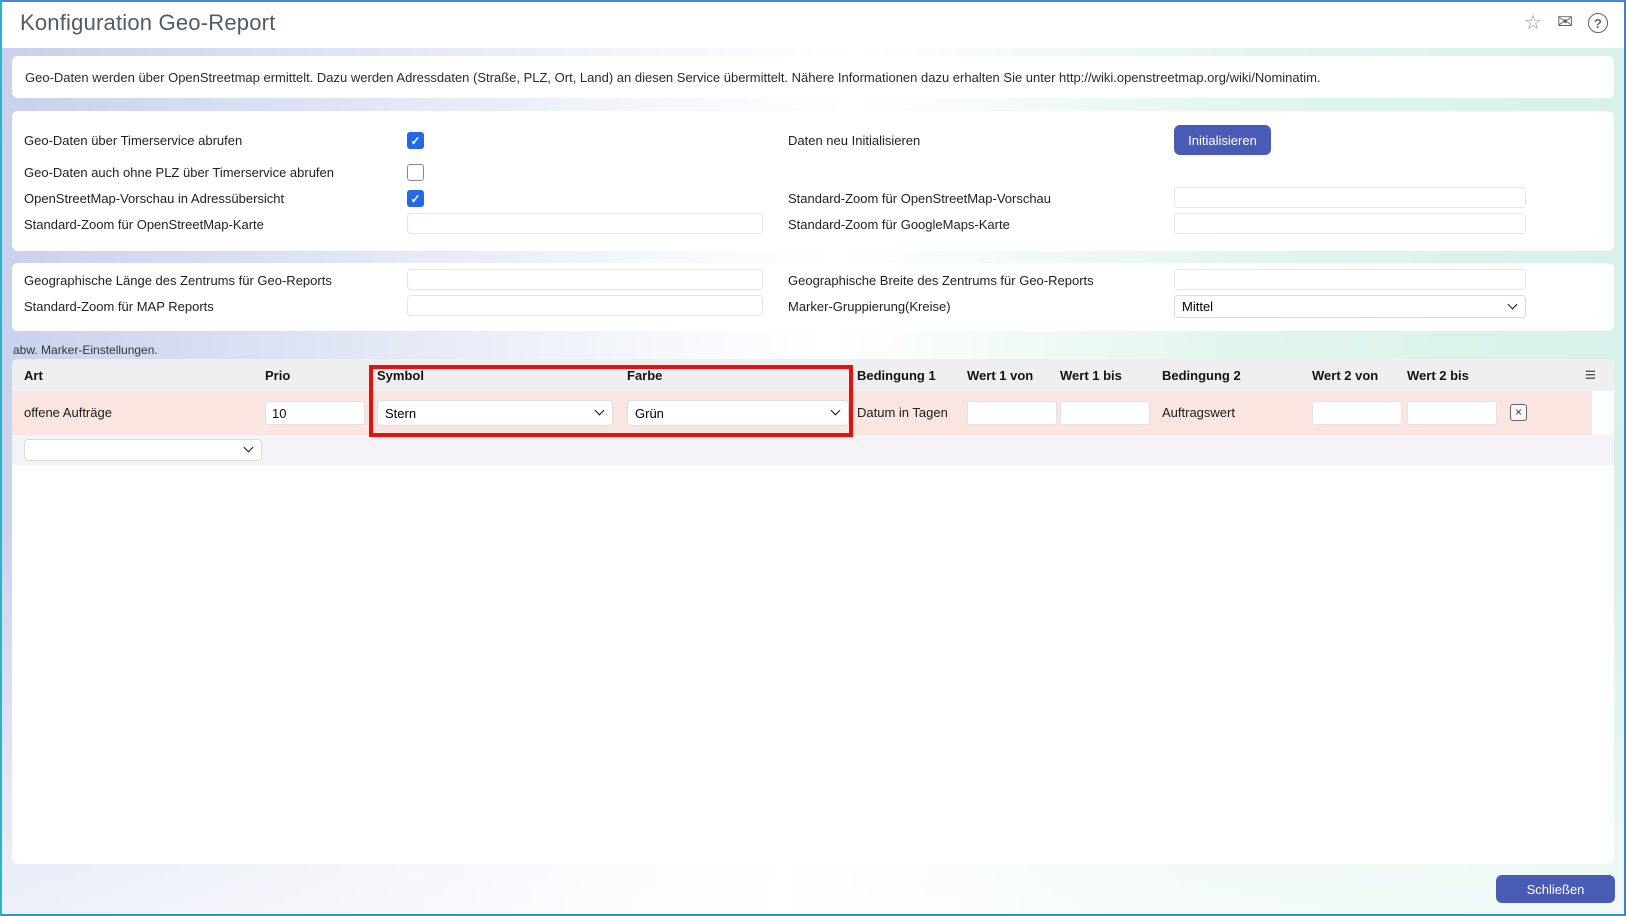  What do you see at coordinates (1350, 279) in the screenshot?
I see `input-geo-breite` at bounding box center [1350, 279].